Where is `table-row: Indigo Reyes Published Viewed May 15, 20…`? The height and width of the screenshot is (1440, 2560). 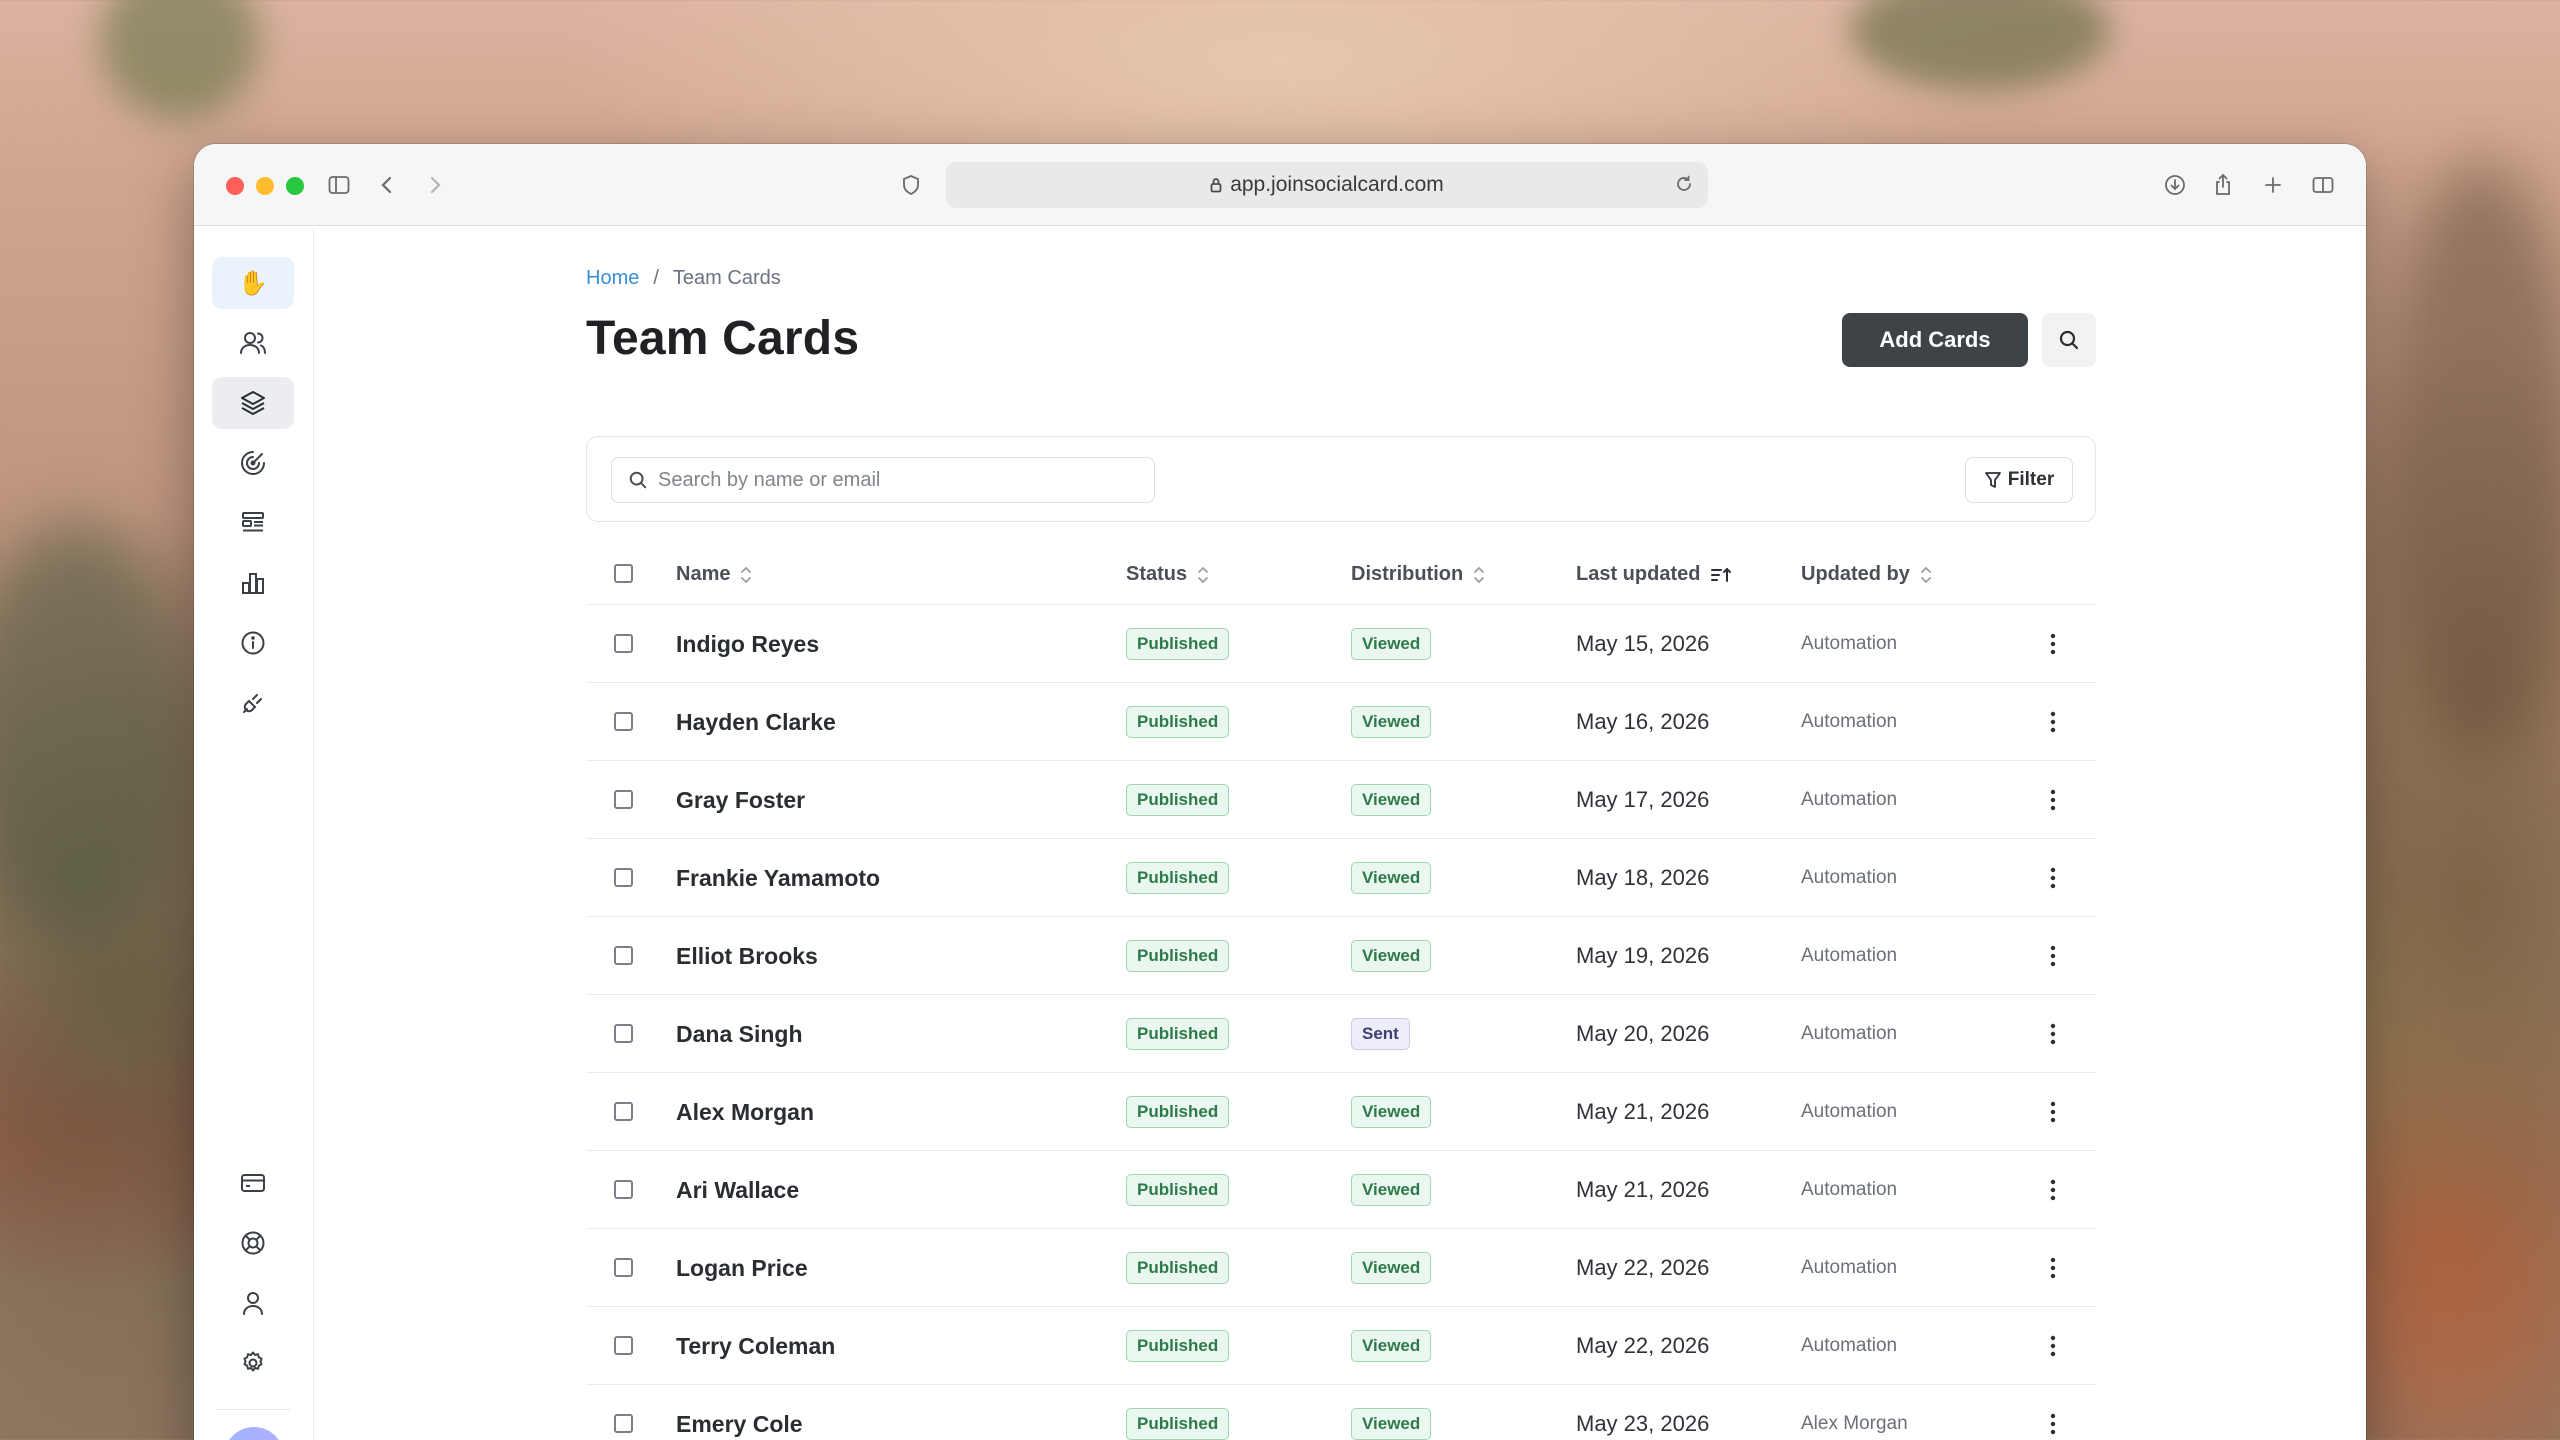
table-row: Indigo Reyes Published Viewed May 15, 20… is located at coordinates (1341, 644).